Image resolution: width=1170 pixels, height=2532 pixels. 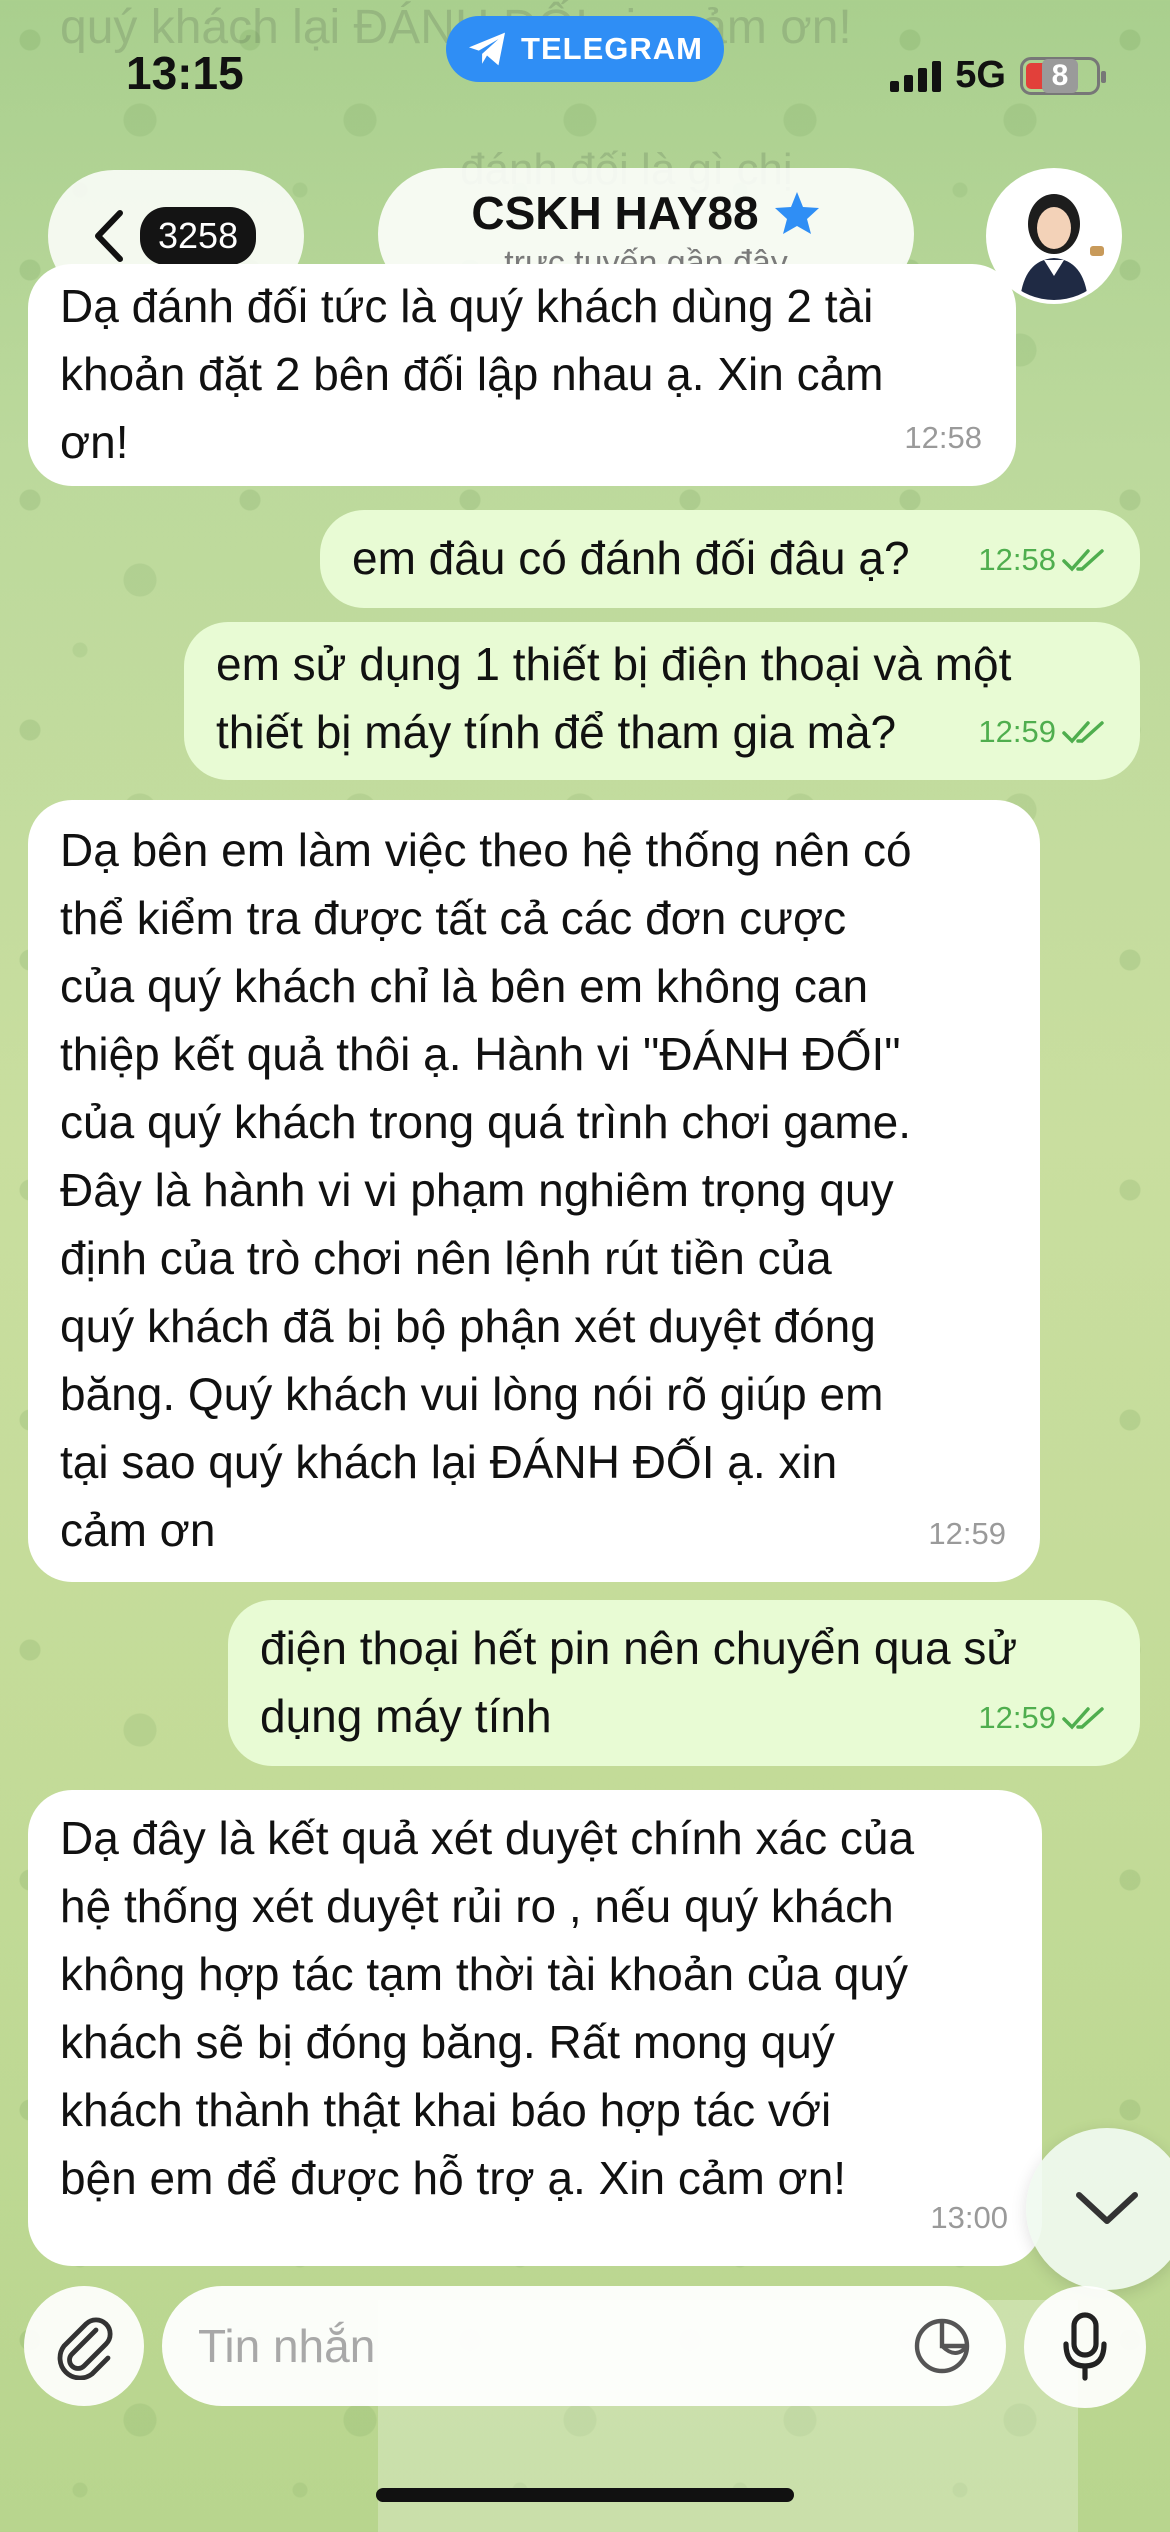 I want to click on telegram-app-pill: TELEGRAM, so click(x=585, y=49).